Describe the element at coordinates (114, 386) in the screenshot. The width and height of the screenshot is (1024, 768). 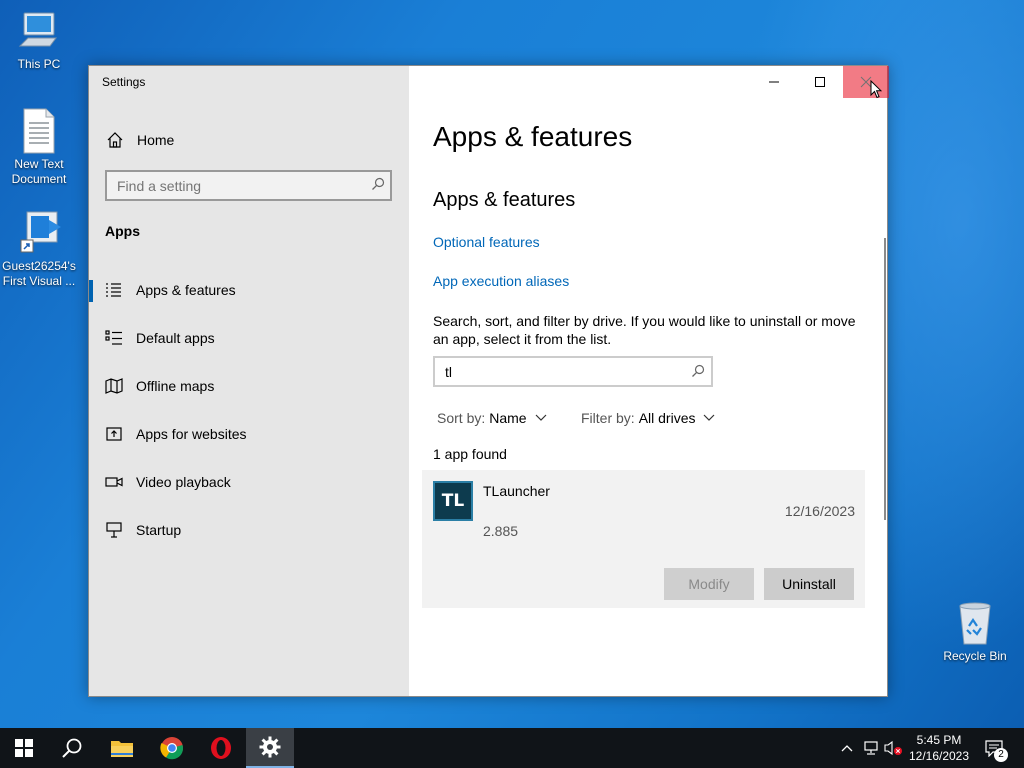
I see `map-icon` at that location.